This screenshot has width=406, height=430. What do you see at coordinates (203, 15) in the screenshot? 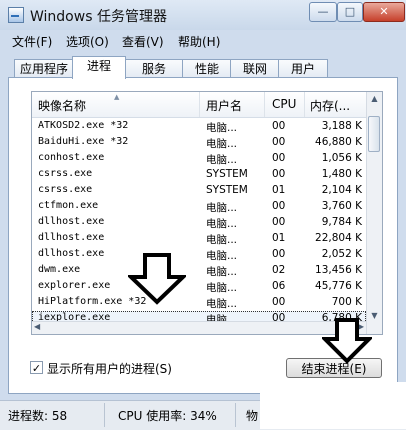
I see `title-bar: Windows 任务管理器 — □ ✕` at bounding box center [203, 15].